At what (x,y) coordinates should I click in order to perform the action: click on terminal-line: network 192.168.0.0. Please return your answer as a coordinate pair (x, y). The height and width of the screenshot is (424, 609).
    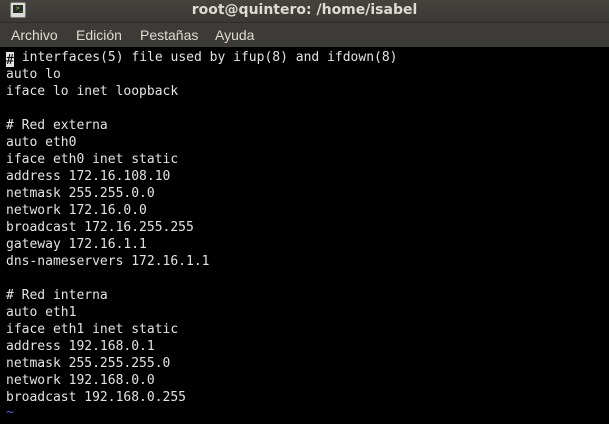
    Looking at the image, I should click on (80, 380).